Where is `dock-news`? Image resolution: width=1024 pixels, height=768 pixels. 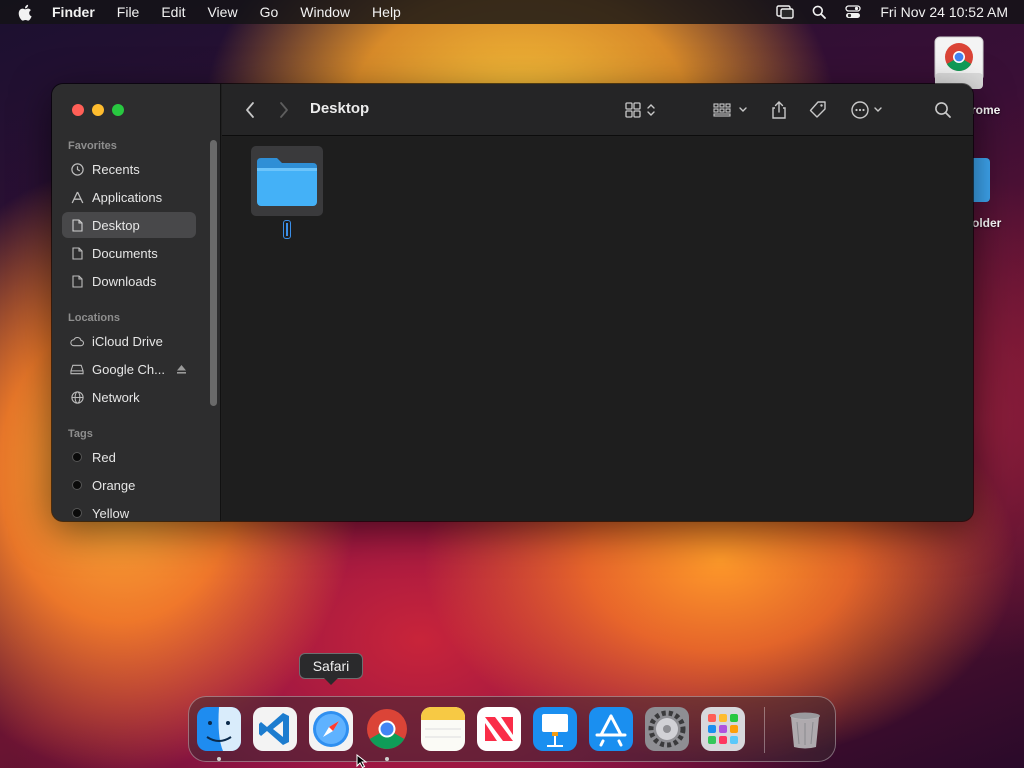
dock-news is located at coordinates (499, 729).